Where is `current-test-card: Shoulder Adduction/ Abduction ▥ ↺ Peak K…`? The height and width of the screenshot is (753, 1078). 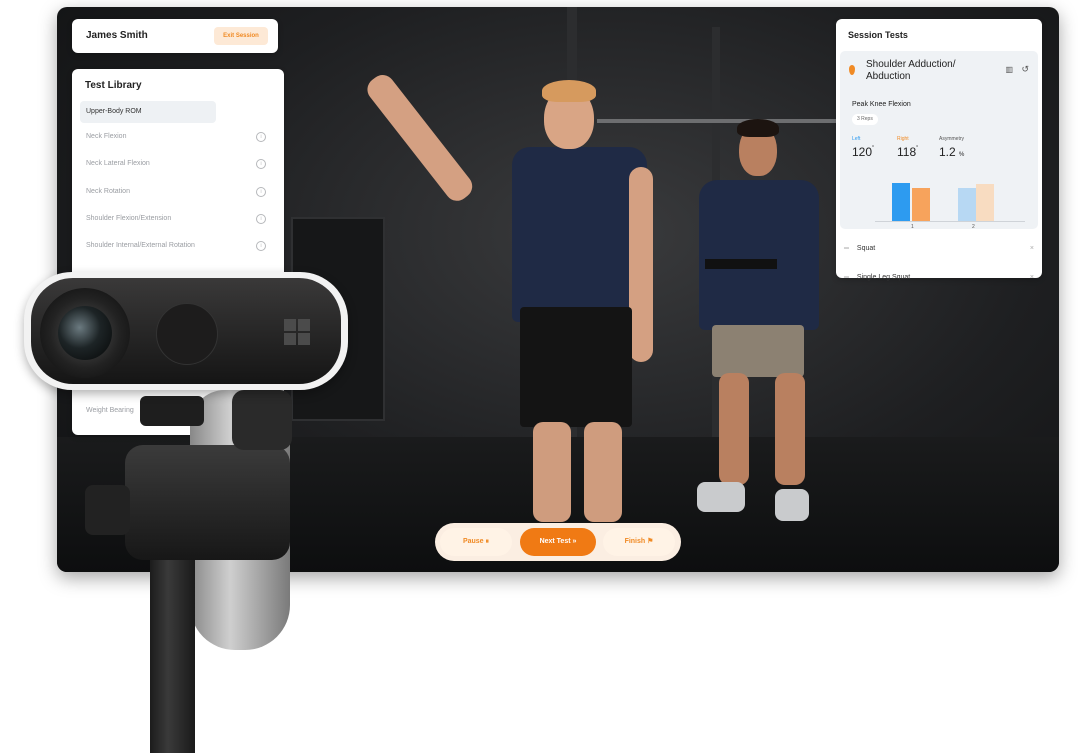 current-test-card: Shoulder Adduction/ Abduction ▥ ↺ Peak K… is located at coordinates (939, 140).